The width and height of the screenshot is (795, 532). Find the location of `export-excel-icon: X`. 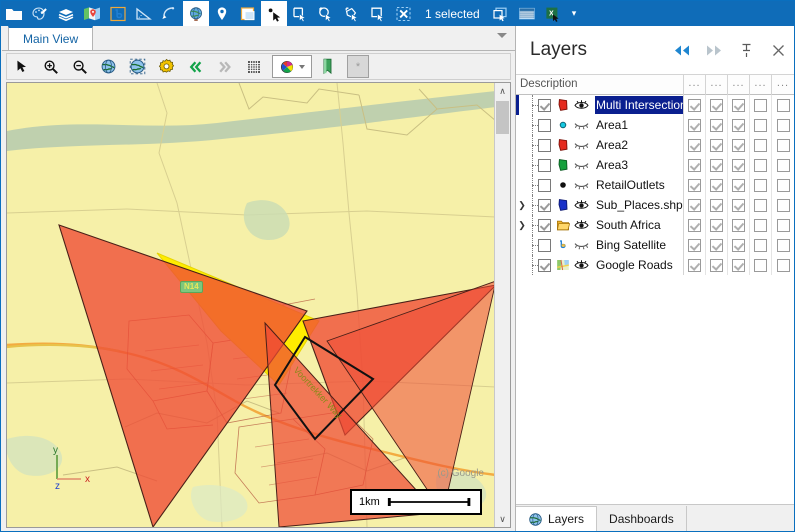

export-excel-icon: X is located at coordinates (553, 13).